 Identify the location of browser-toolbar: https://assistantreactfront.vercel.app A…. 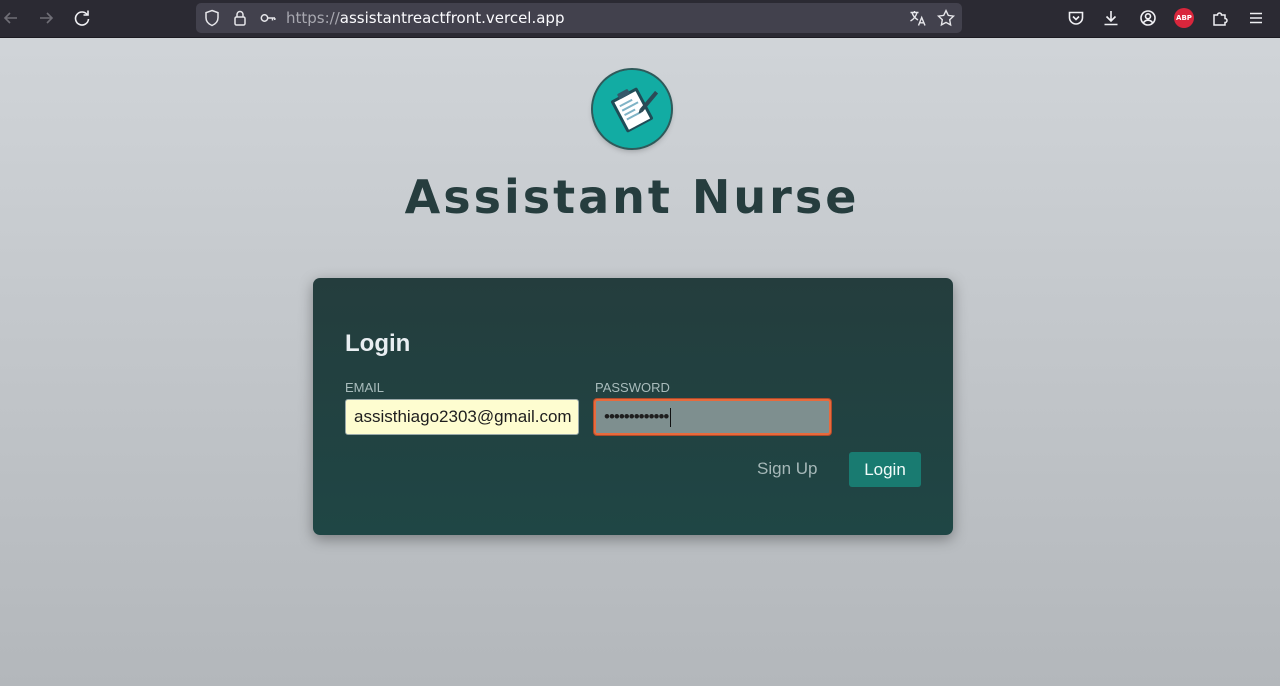
(640, 19).